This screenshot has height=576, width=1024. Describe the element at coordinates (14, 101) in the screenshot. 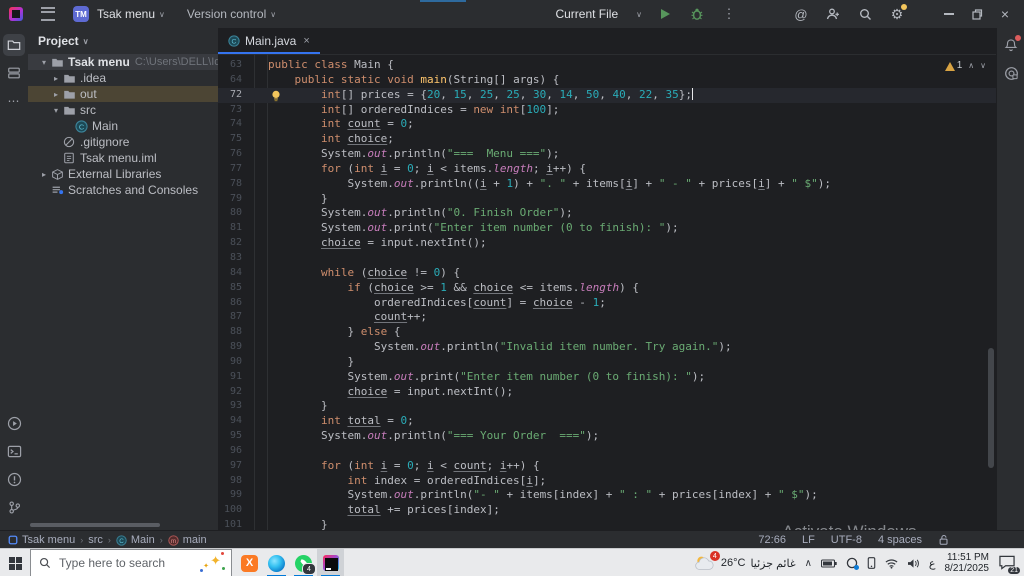

I see `more-tool-windows-button: ⋯` at that location.